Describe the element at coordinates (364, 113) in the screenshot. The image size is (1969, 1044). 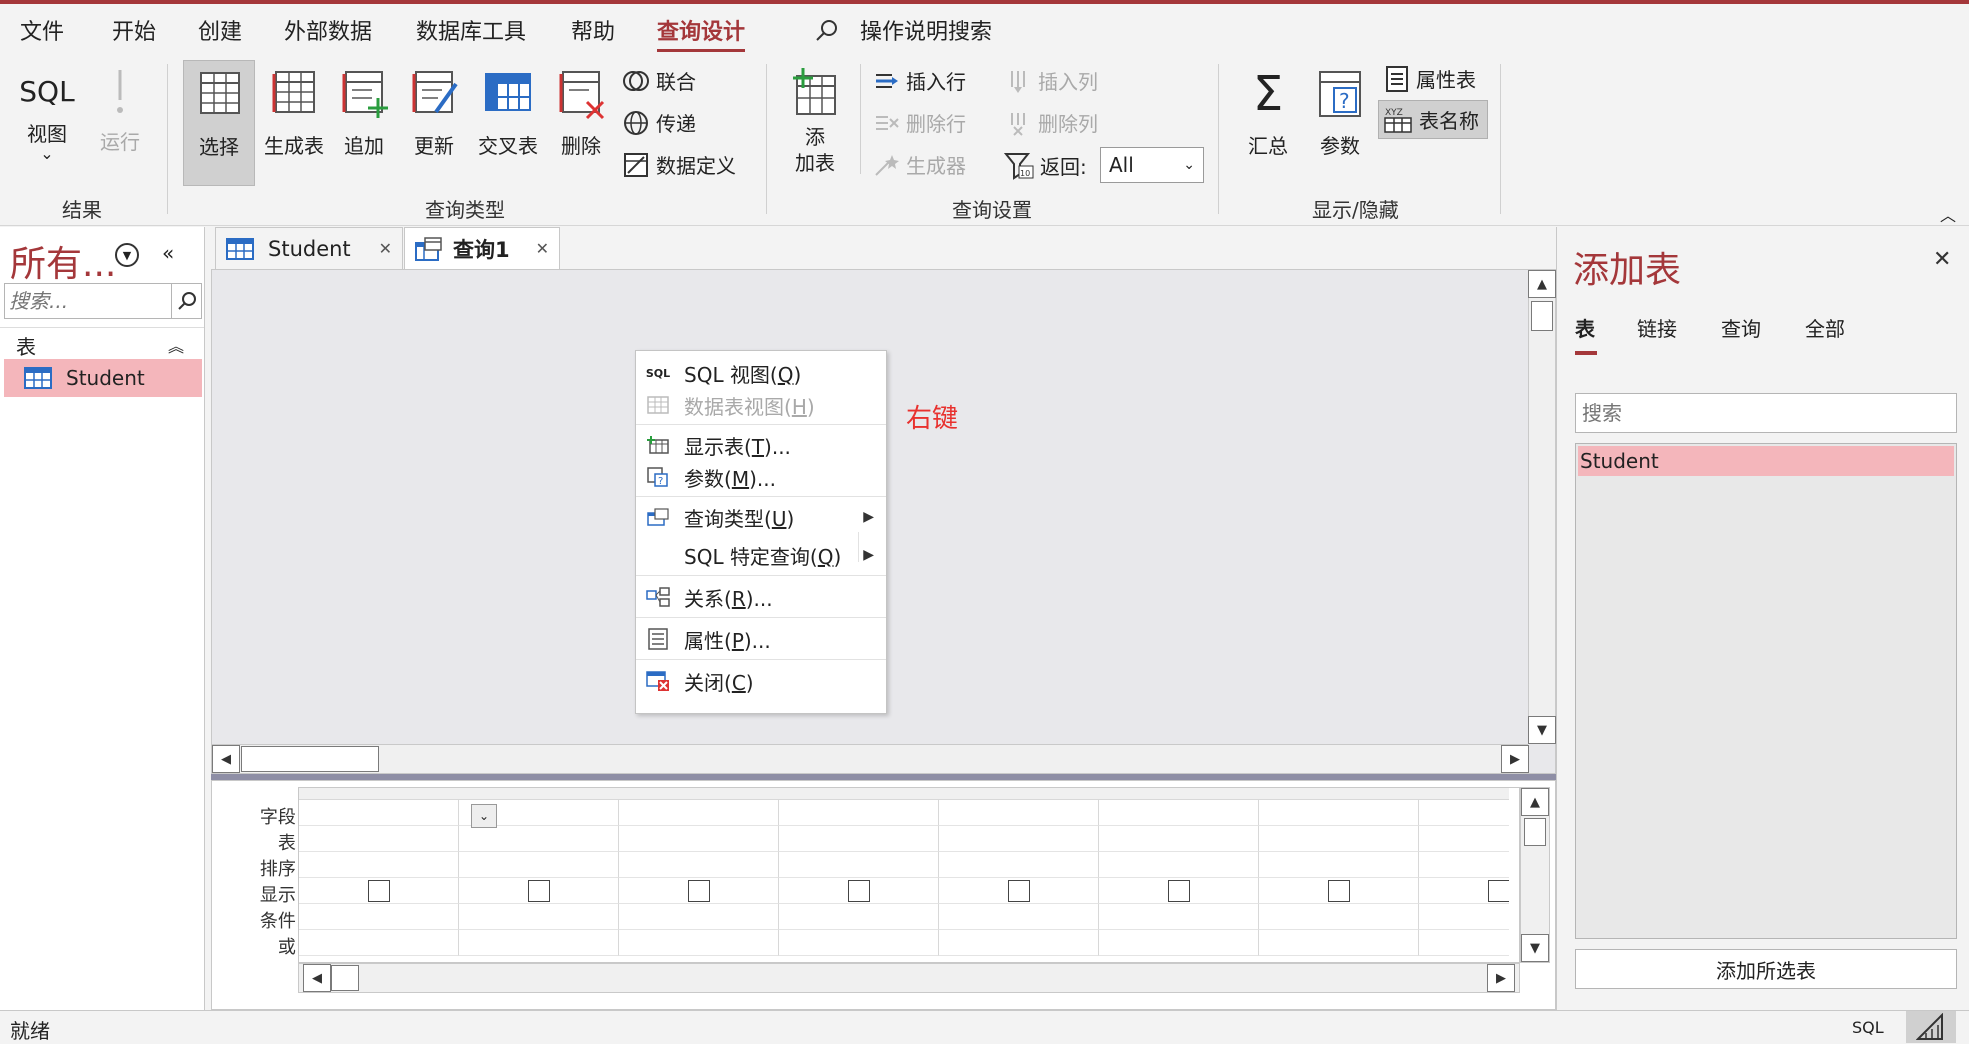
I see `append-button: 追加` at that location.